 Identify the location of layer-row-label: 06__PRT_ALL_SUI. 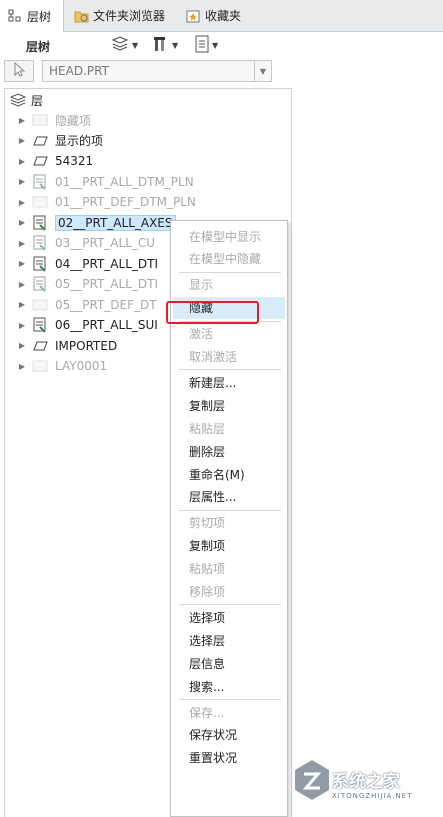
(106, 325).